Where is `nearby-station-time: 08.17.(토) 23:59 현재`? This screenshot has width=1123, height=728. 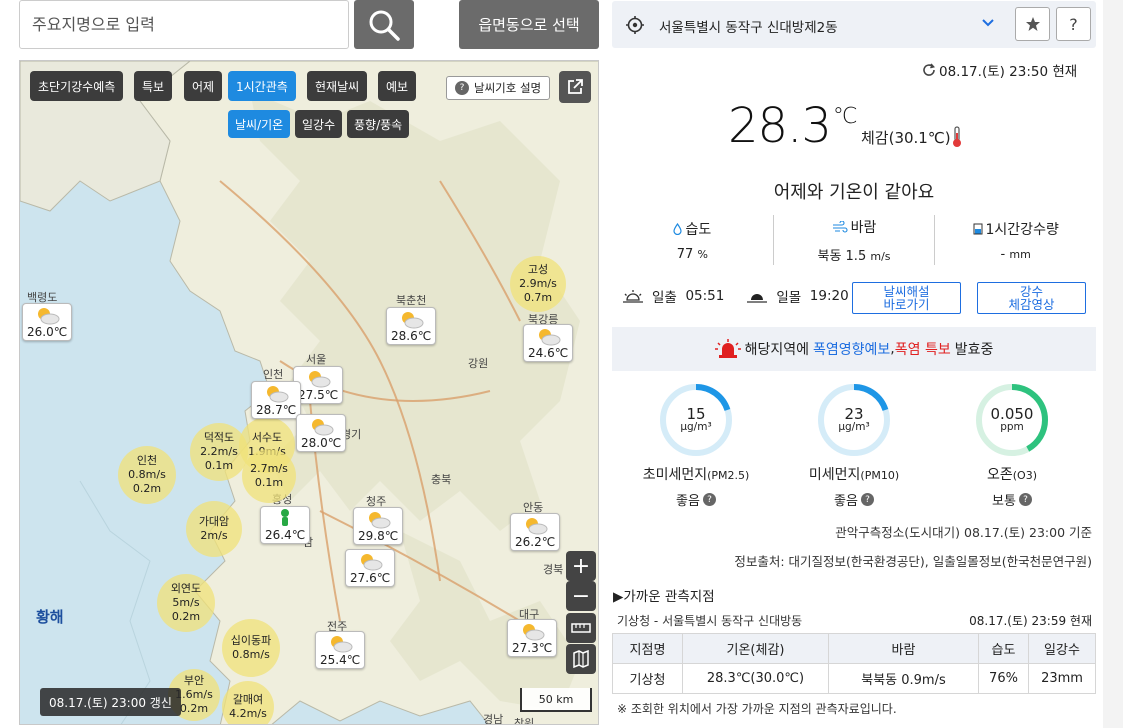
nearby-station-time: 08.17.(토) 23:59 현재 is located at coordinates (1030, 621).